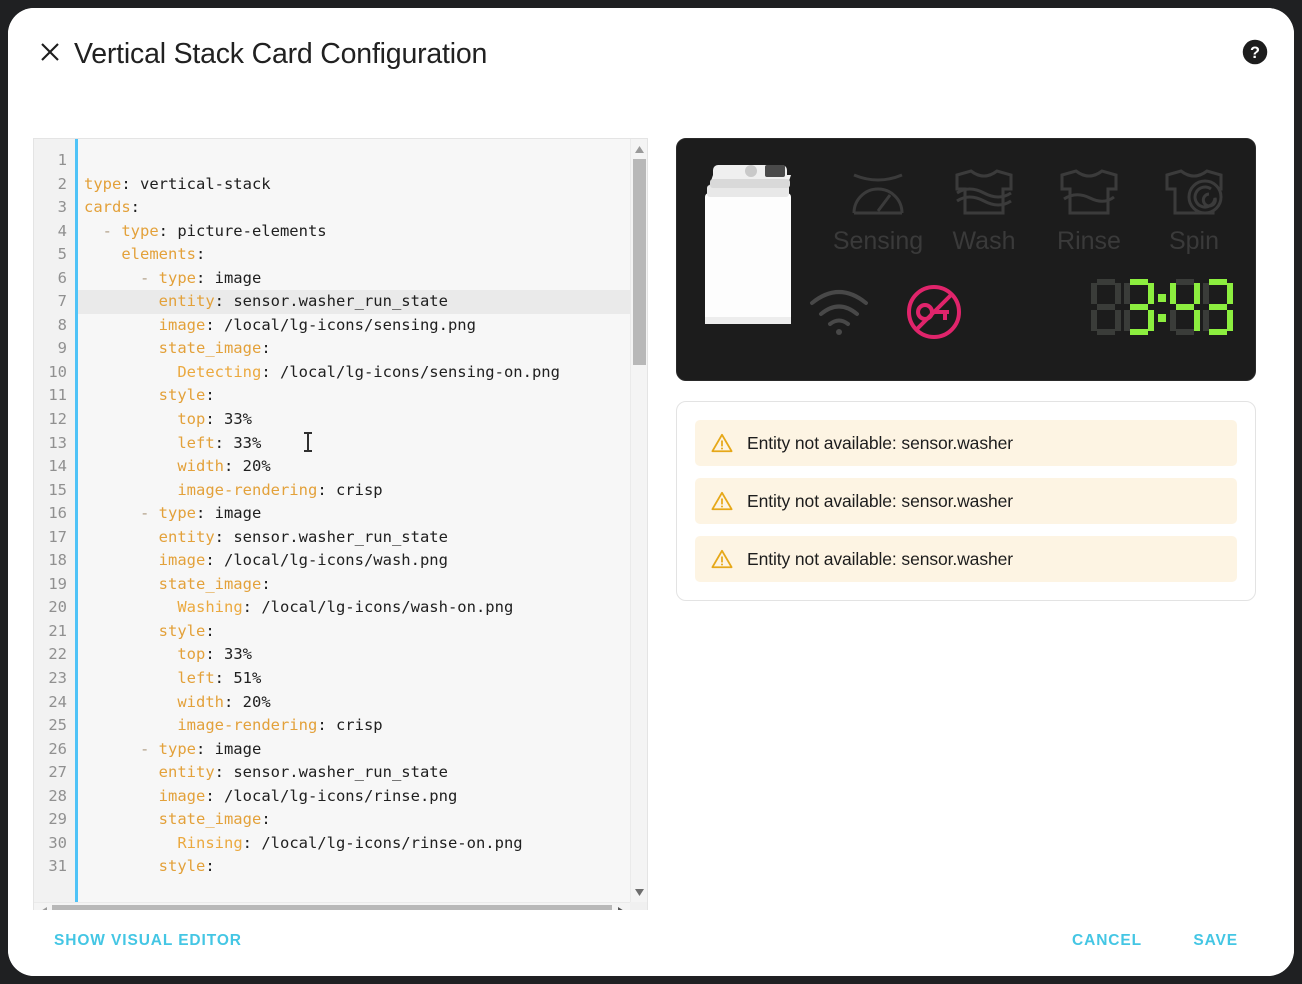 The width and height of the screenshot is (1302, 984). What do you see at coordinates (57, 725) in the screenshot?
I see `line-number: 25` at bounding box center [57, 725].